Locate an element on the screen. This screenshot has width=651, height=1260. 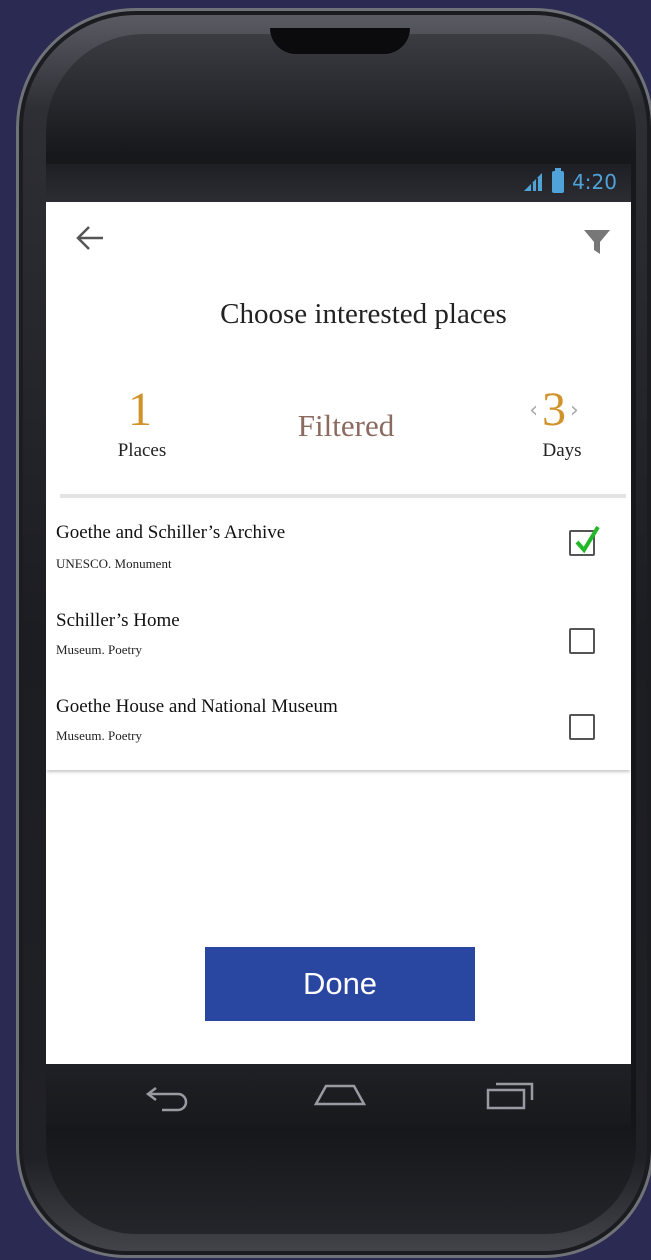
recent-apps-icon is located at coordinates (510, 1095).